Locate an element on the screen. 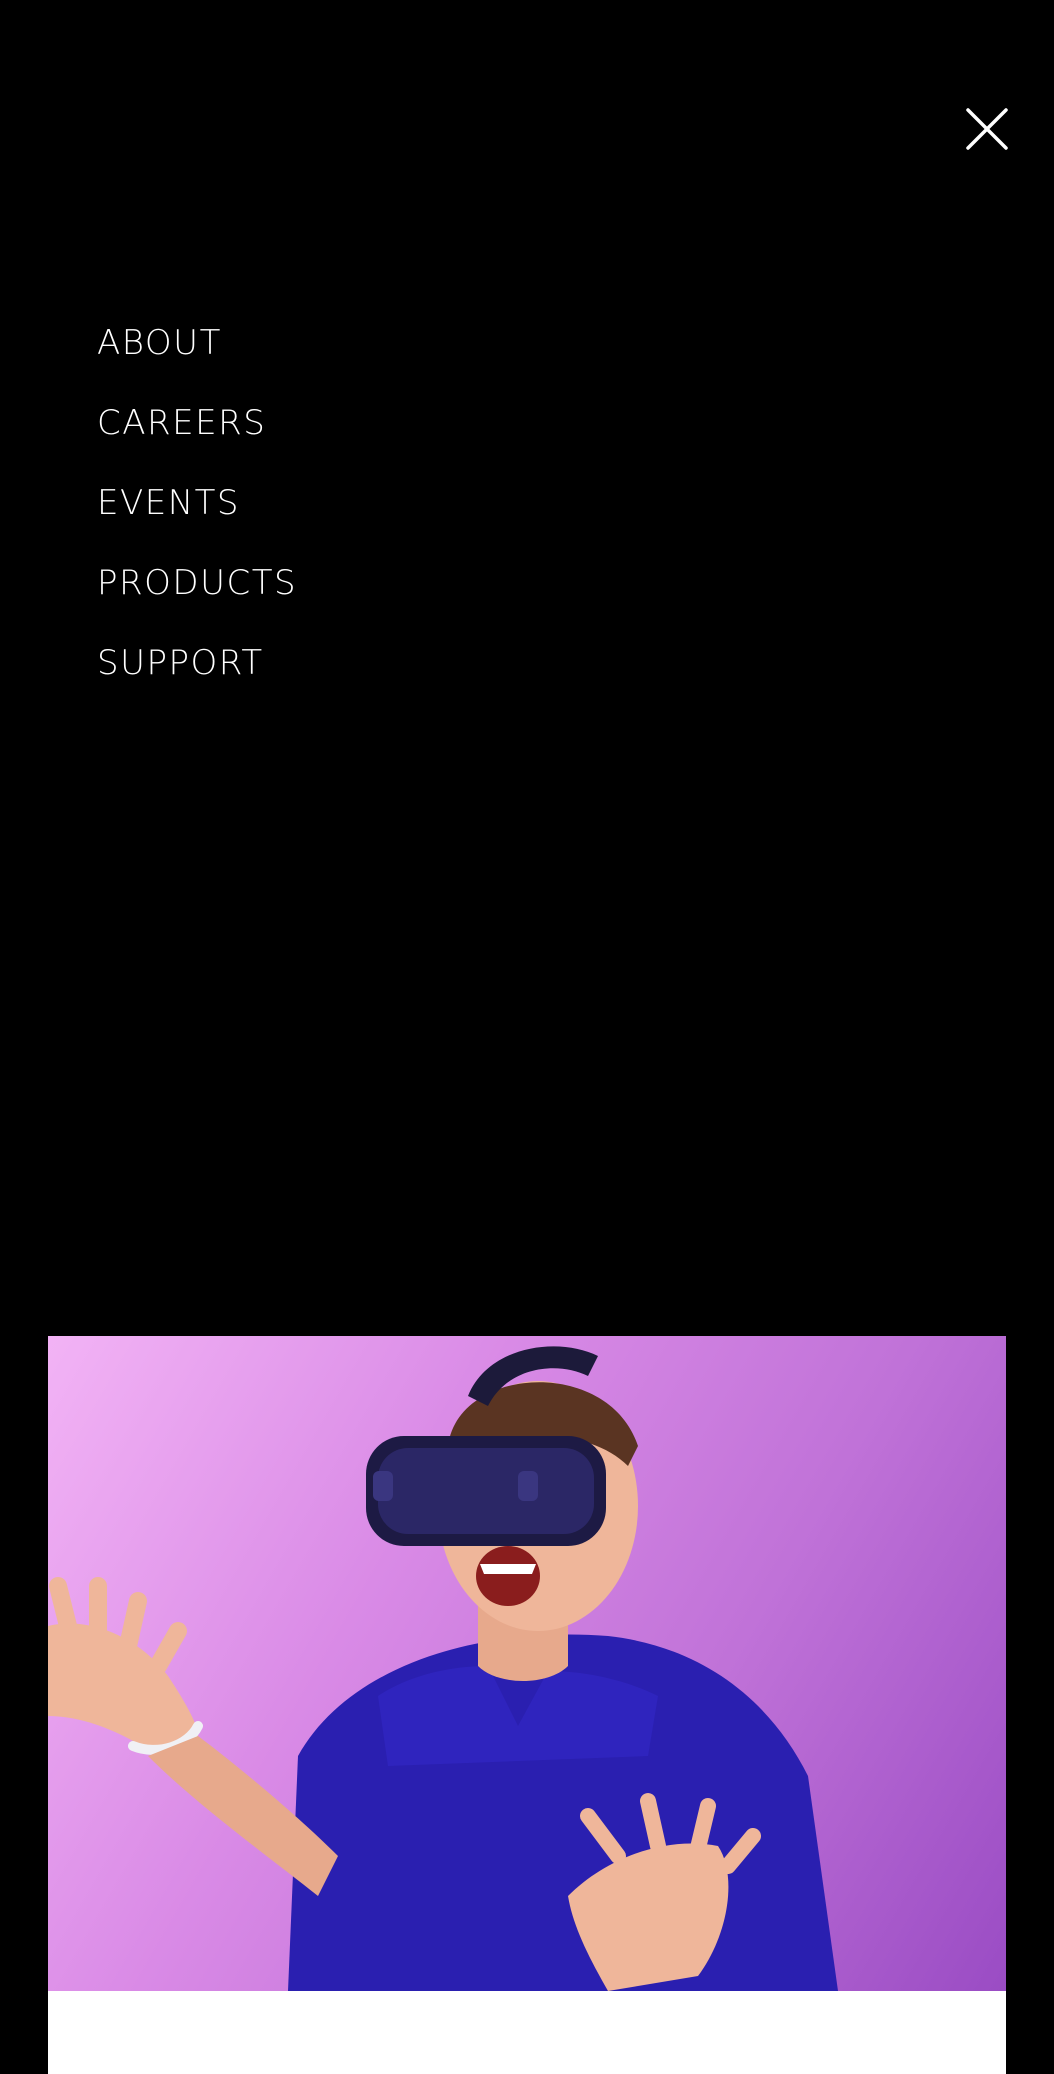 The height and width of the screenshot is (2074, 1054). menu-item: ABOUT is located at coordinates (197, 358).